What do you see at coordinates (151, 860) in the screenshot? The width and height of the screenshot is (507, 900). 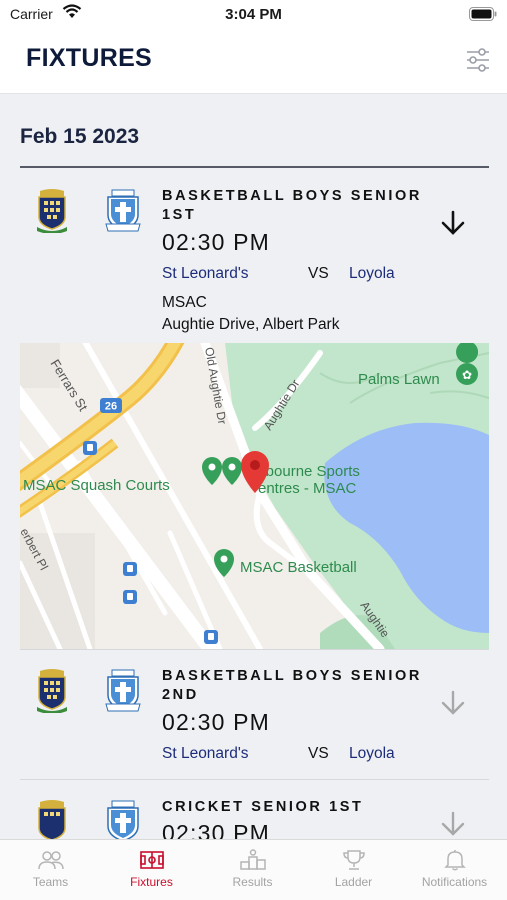 I see `fixtures-icon` at bounding box center [151, 860].